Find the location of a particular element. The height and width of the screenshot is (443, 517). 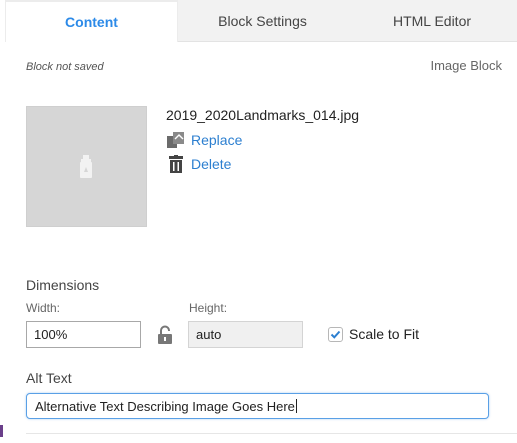

image-placeholder-icon is located at coordinates (86, 166).